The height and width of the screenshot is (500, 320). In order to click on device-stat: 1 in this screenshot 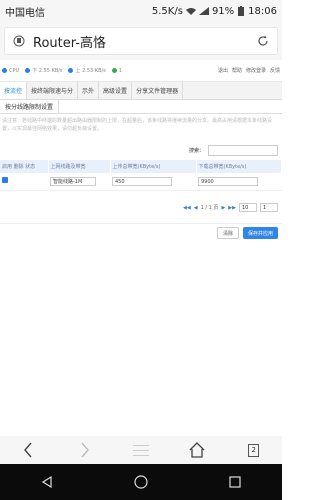, I will do `click(116, 71)`.